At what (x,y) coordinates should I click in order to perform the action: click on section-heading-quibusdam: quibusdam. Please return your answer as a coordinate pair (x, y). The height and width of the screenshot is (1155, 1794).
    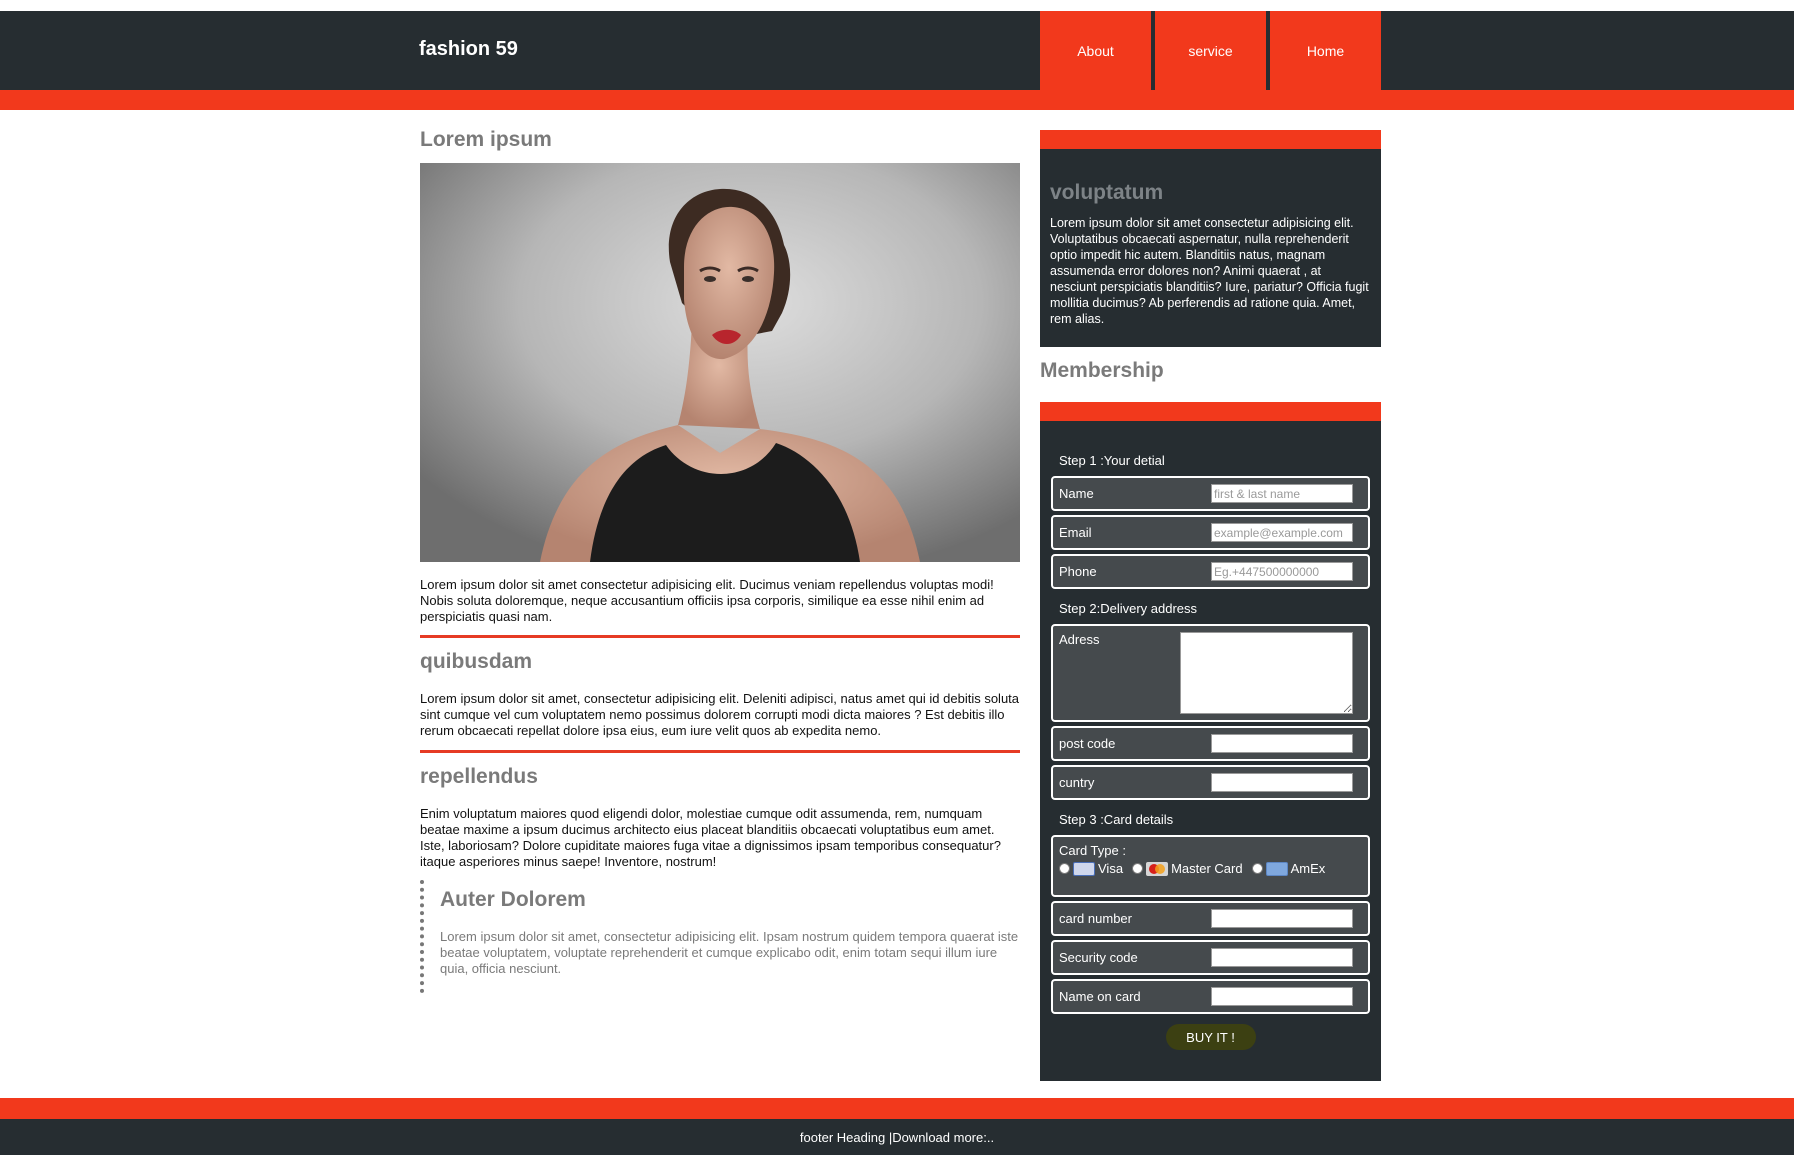
    Looking at the image, I should click on (476, 661).